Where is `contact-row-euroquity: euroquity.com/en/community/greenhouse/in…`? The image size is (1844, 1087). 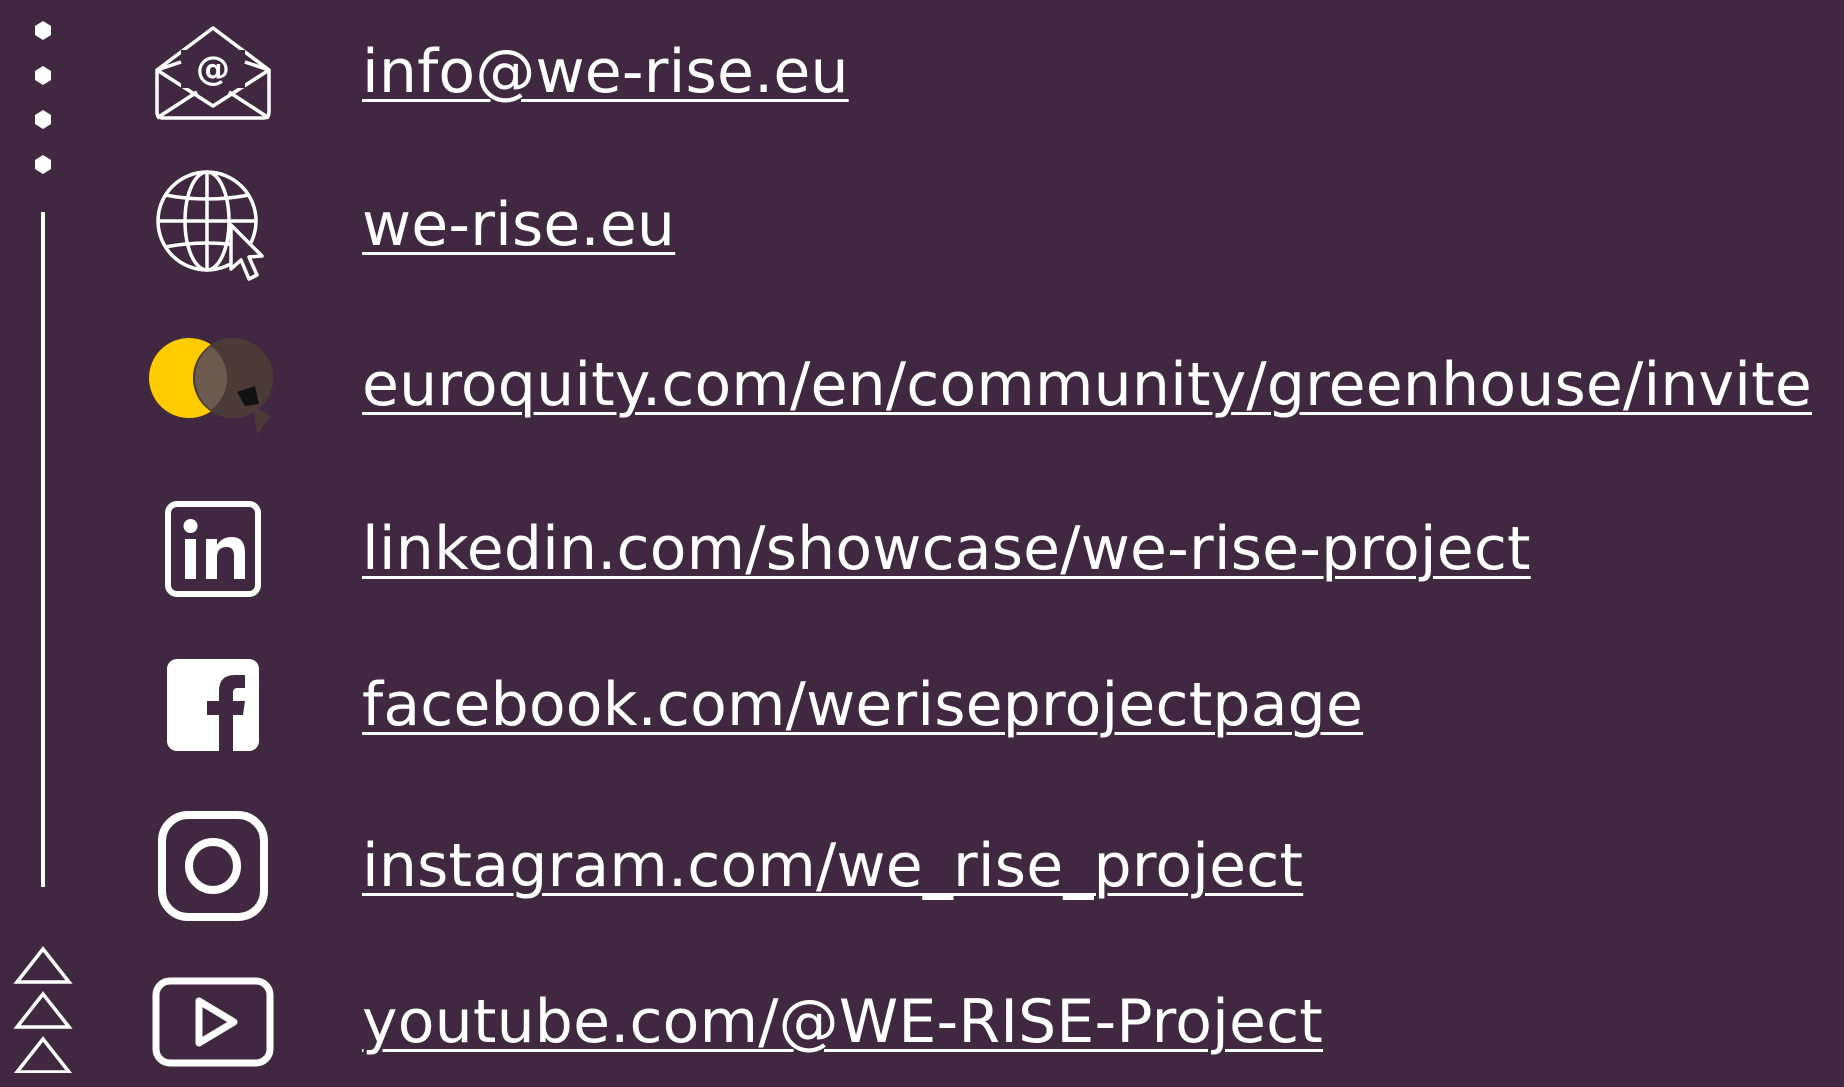 contact-row-euroquity: euroquity.com/en/community/greenhouse/in… is located at coordinates (976, 385).